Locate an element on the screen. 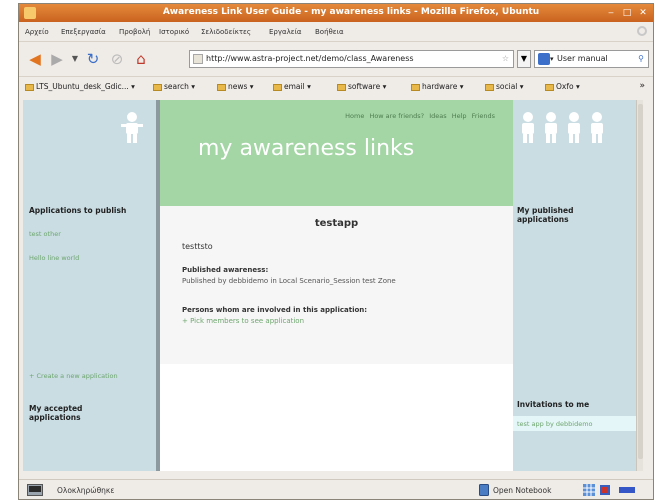  menu-tools: Εργαλεία is located at coordinates (285, 32).